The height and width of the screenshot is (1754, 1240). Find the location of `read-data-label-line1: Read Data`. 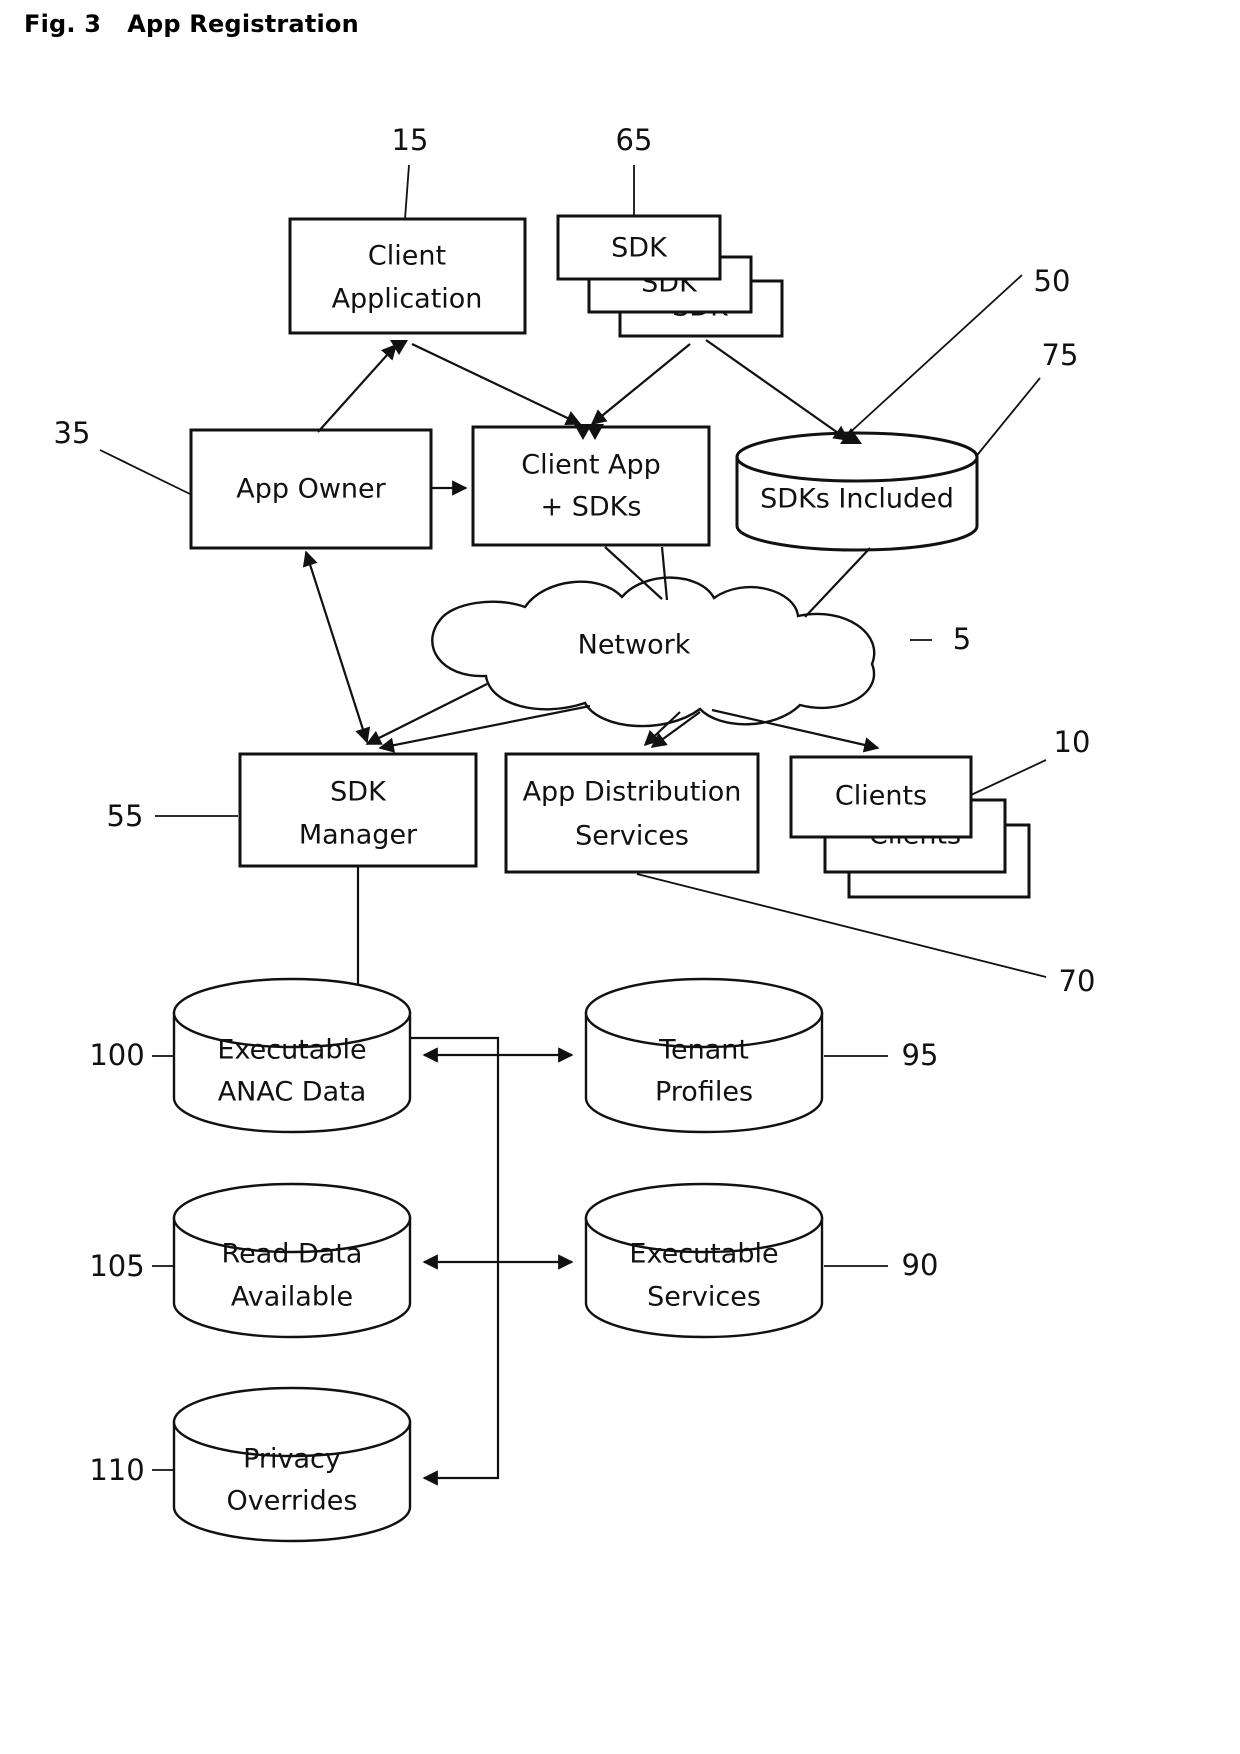

read-data-label-line1: Read Data is located at coordinates (292, 1254).